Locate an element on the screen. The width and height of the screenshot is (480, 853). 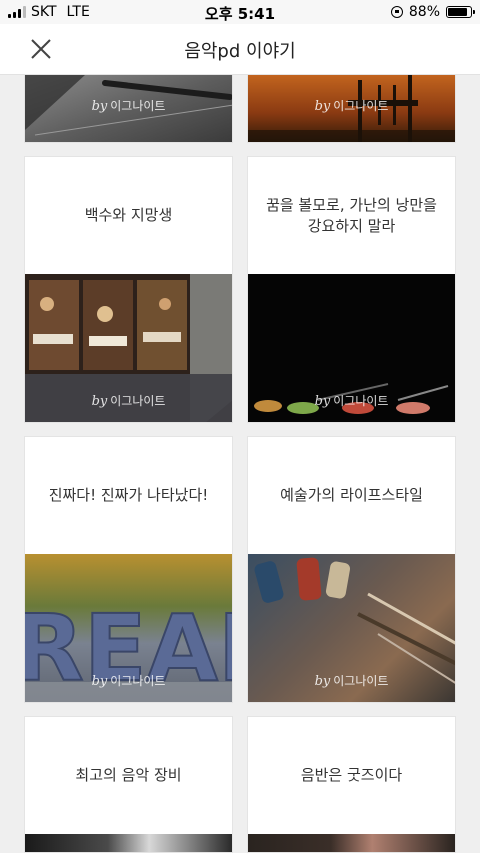
page-title: 음악pd 이야기 is located at coordinates (240, 51).